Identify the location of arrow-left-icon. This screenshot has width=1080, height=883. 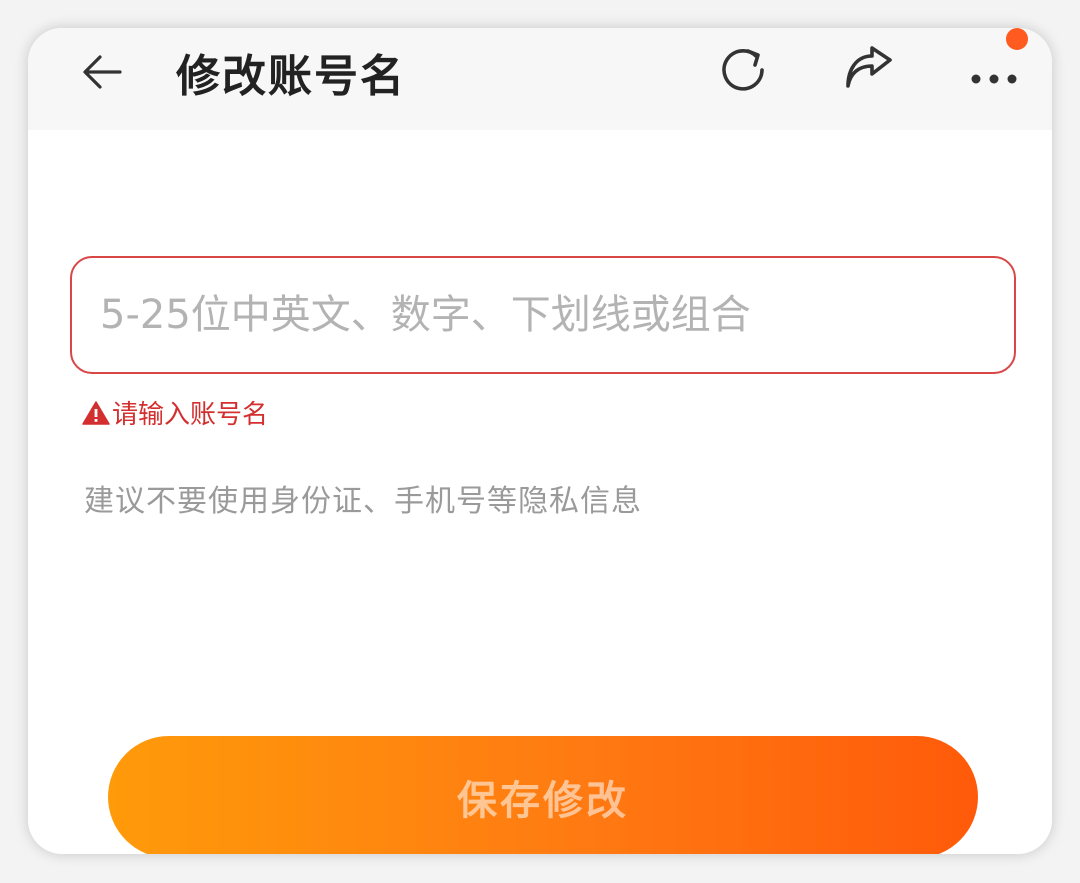
(102, 74).